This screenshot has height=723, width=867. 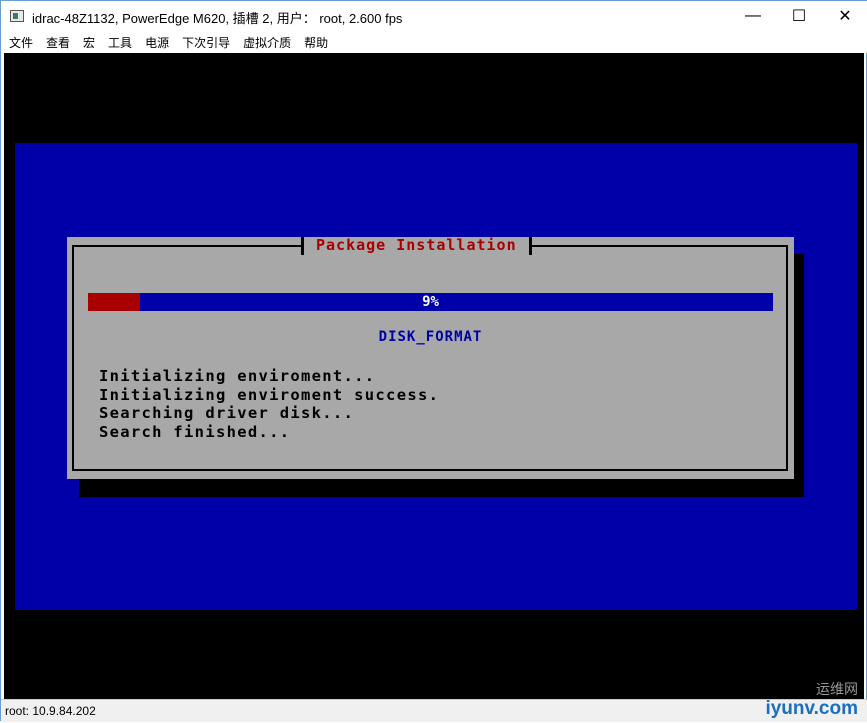 I want to click on dialog-title: Package Installation, so click(x=416, y=246).